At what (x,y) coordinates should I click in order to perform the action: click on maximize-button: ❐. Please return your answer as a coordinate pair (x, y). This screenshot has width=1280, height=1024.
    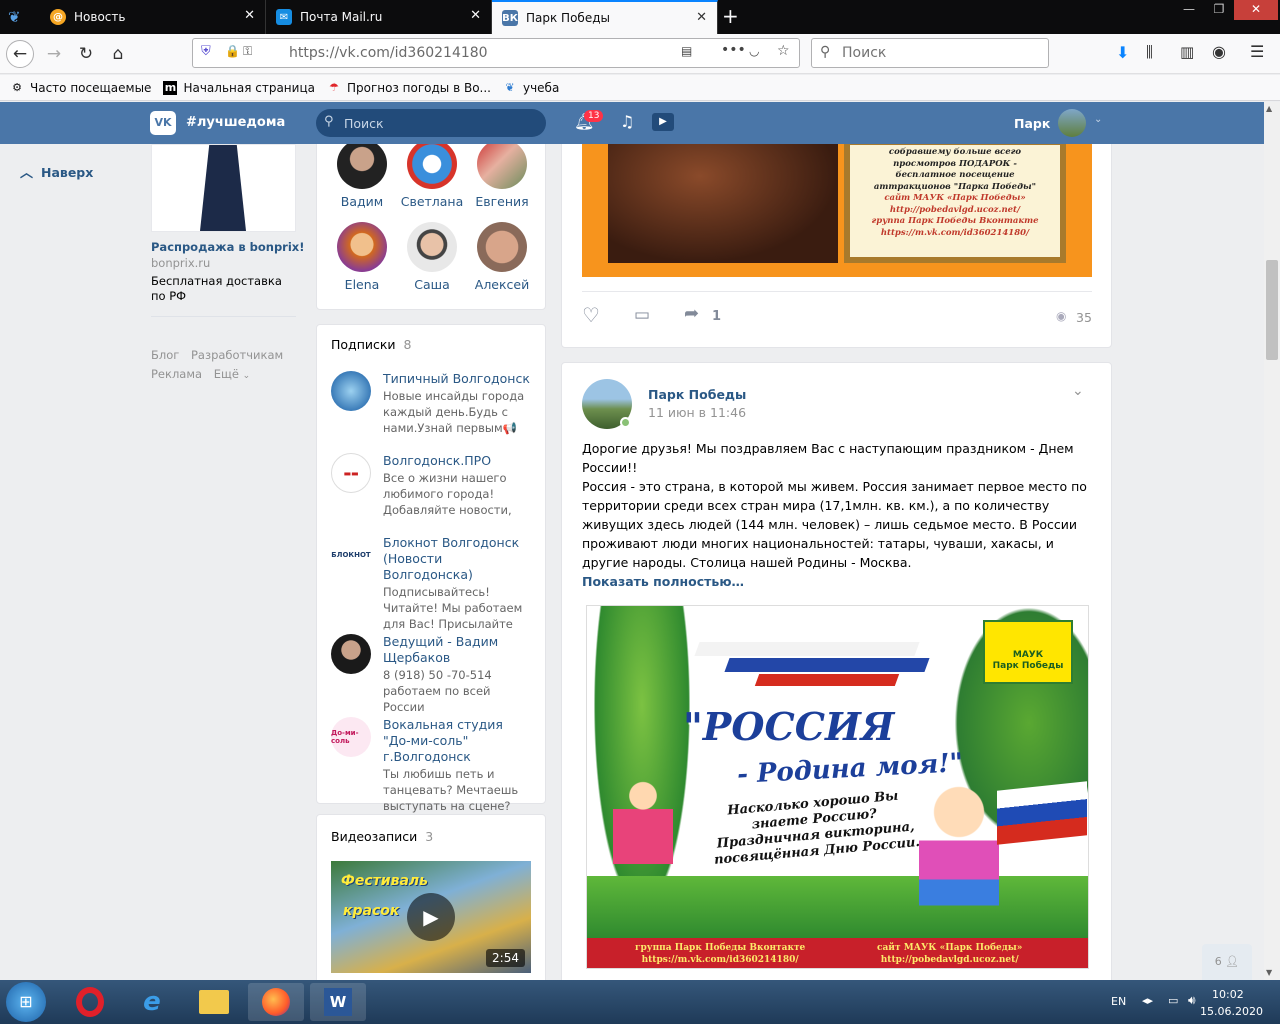
    Looking at the image, I should click on (1219, 10).